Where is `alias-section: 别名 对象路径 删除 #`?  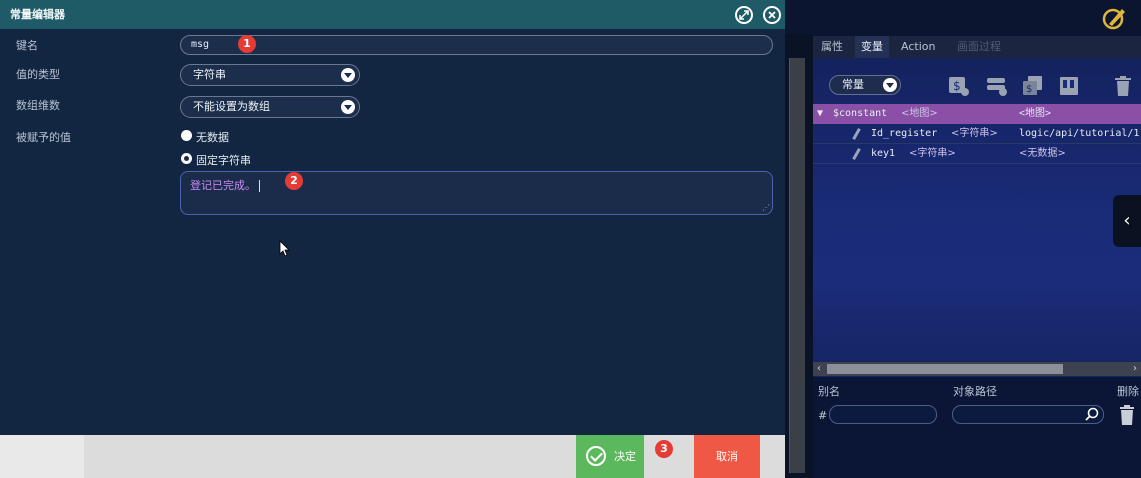 alias-section: 别名 对象路径 删除 # is located at coordinates (977, 427).